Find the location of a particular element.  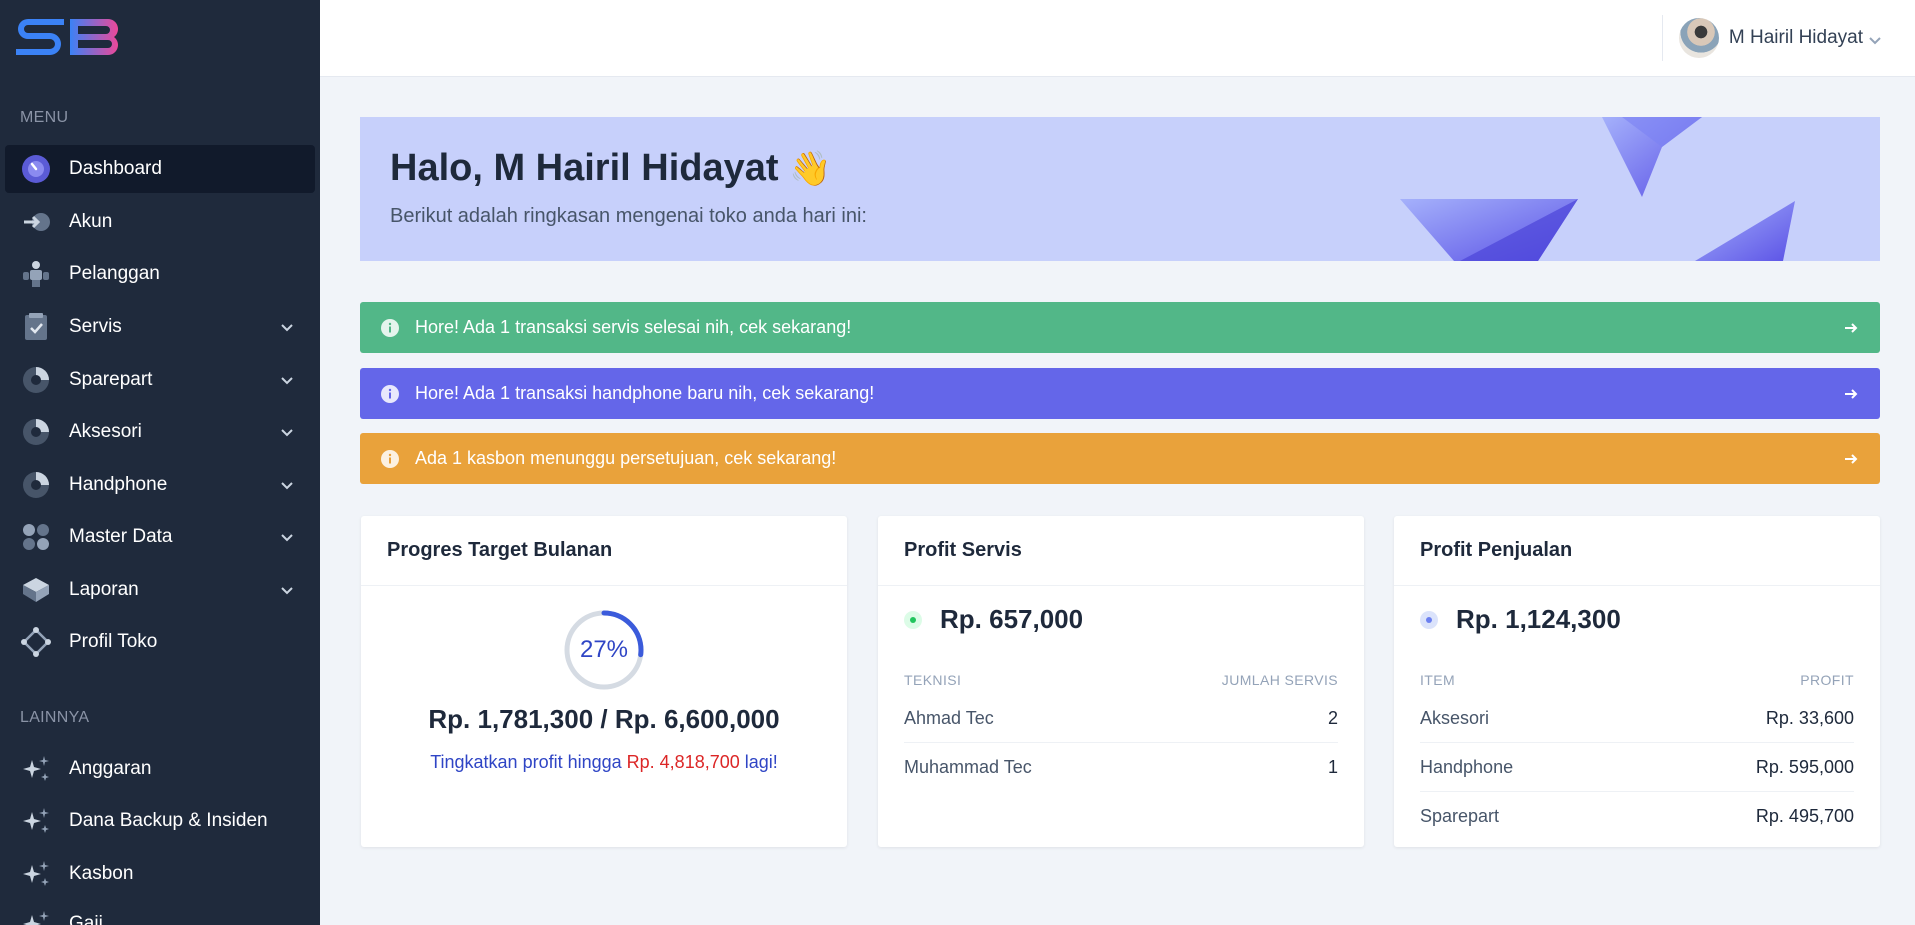

people-icon is located at coordinates (36, 274).